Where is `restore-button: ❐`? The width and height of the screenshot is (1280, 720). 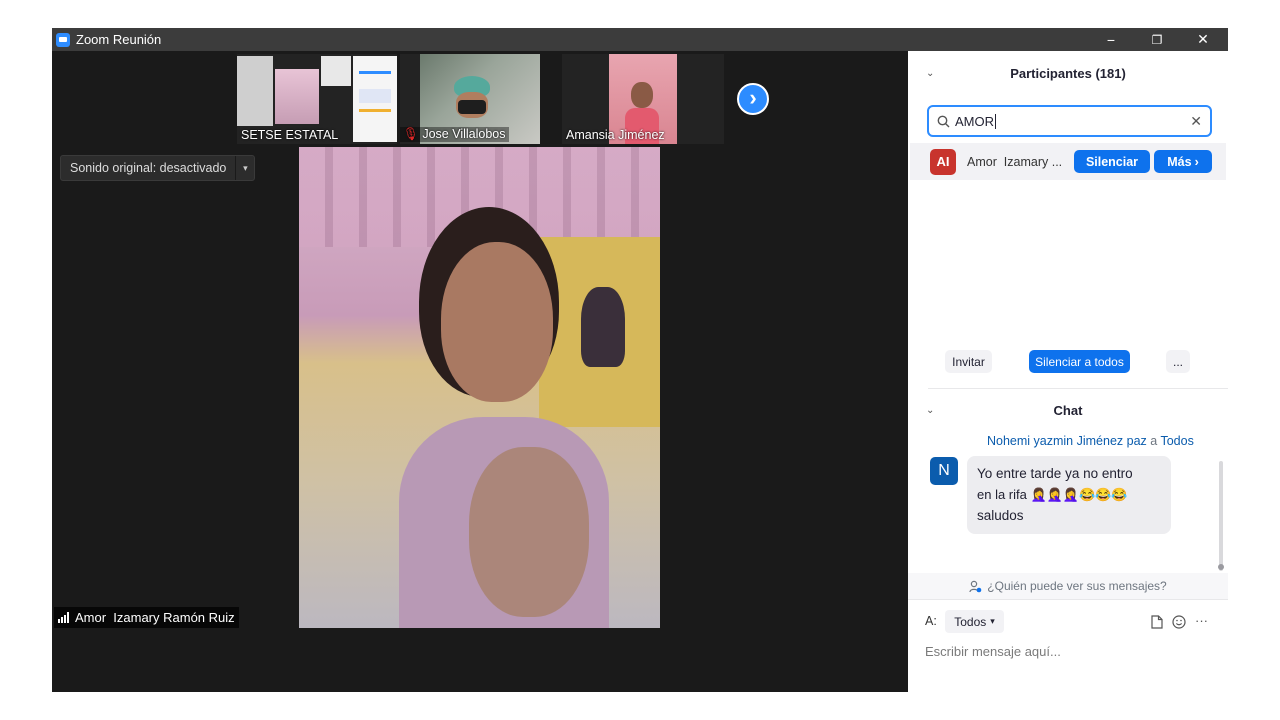
restore-button: ❐ is located at coordinates (1157, 39).